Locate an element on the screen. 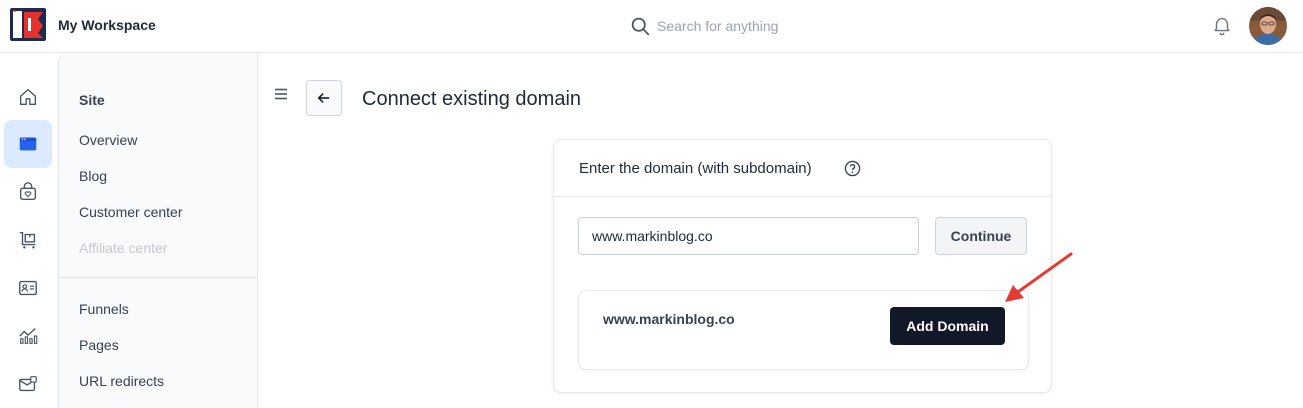 This screenshot has width=1303, height=408. subnav-item-funnels: Funnels is located at coordinates (104, 309).